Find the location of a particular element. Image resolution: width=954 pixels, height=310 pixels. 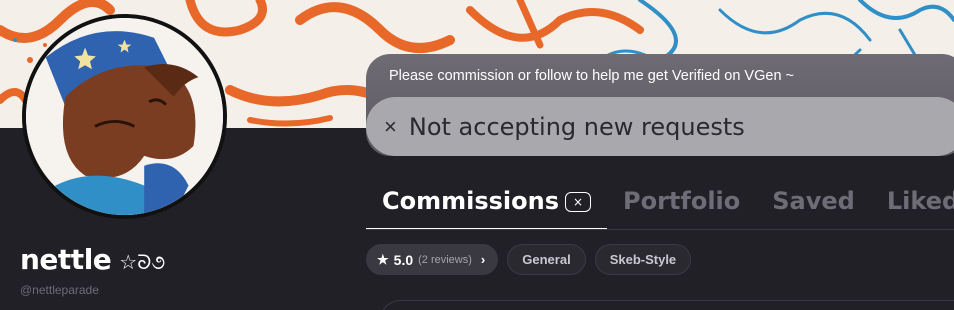

tab-saved: Saved is located at coordinates (813, 206).